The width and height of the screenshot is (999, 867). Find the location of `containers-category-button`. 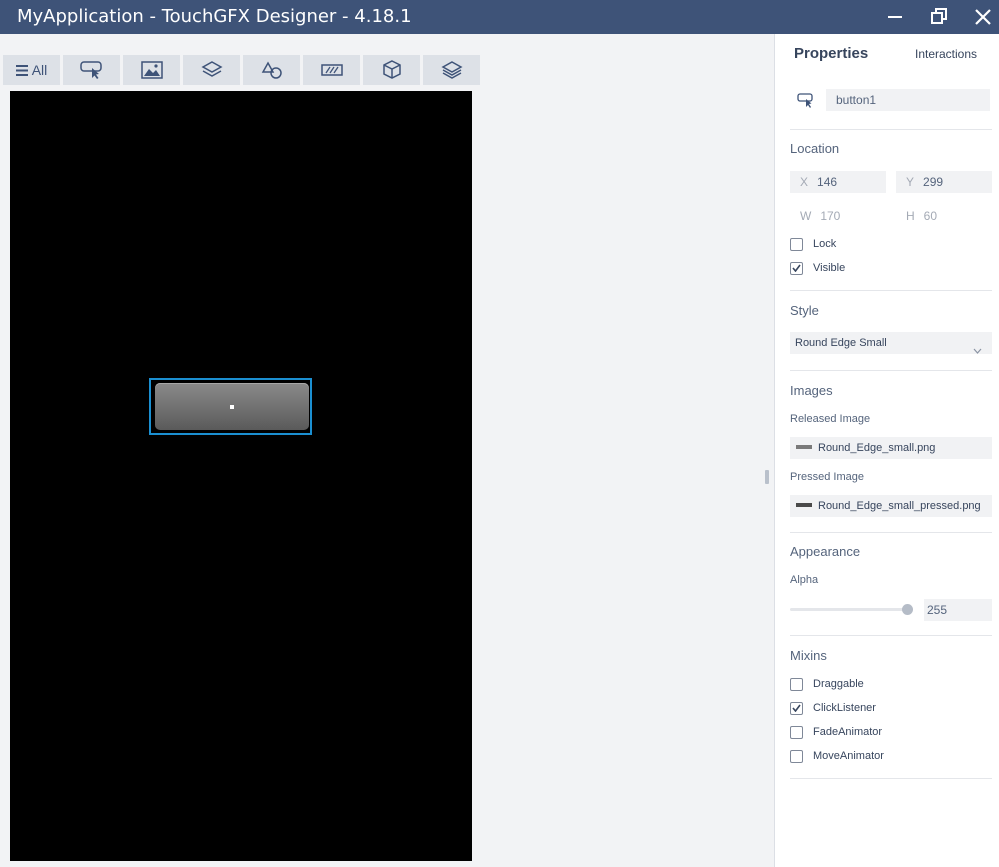

containers-category-button is located at coordinates (211, 70).